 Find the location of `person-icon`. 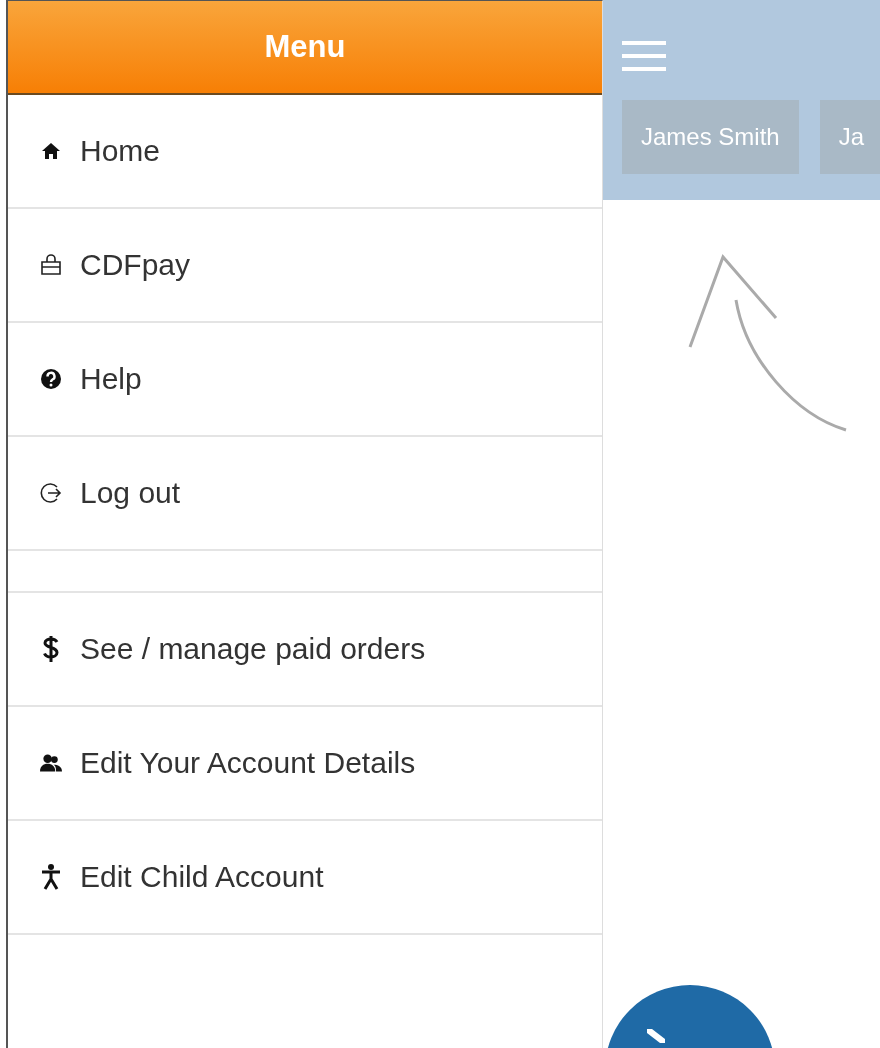

person-icon is located at coordinates (51, 877).